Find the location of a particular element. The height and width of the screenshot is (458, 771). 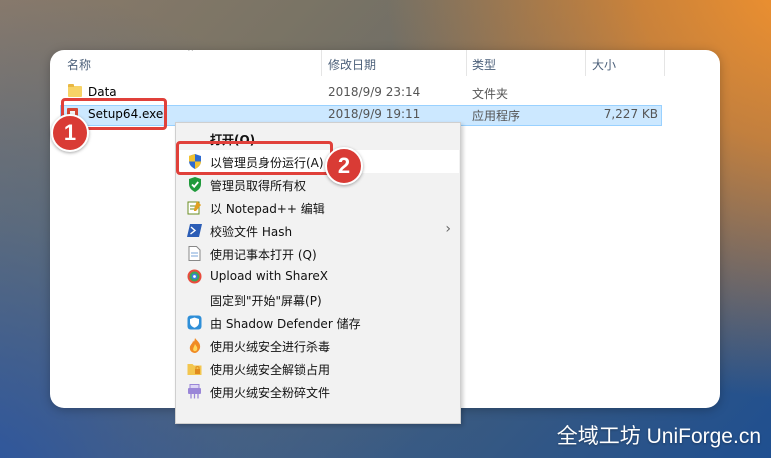

column-modified-header: 修改日期 is located at coordinates (352, 64).